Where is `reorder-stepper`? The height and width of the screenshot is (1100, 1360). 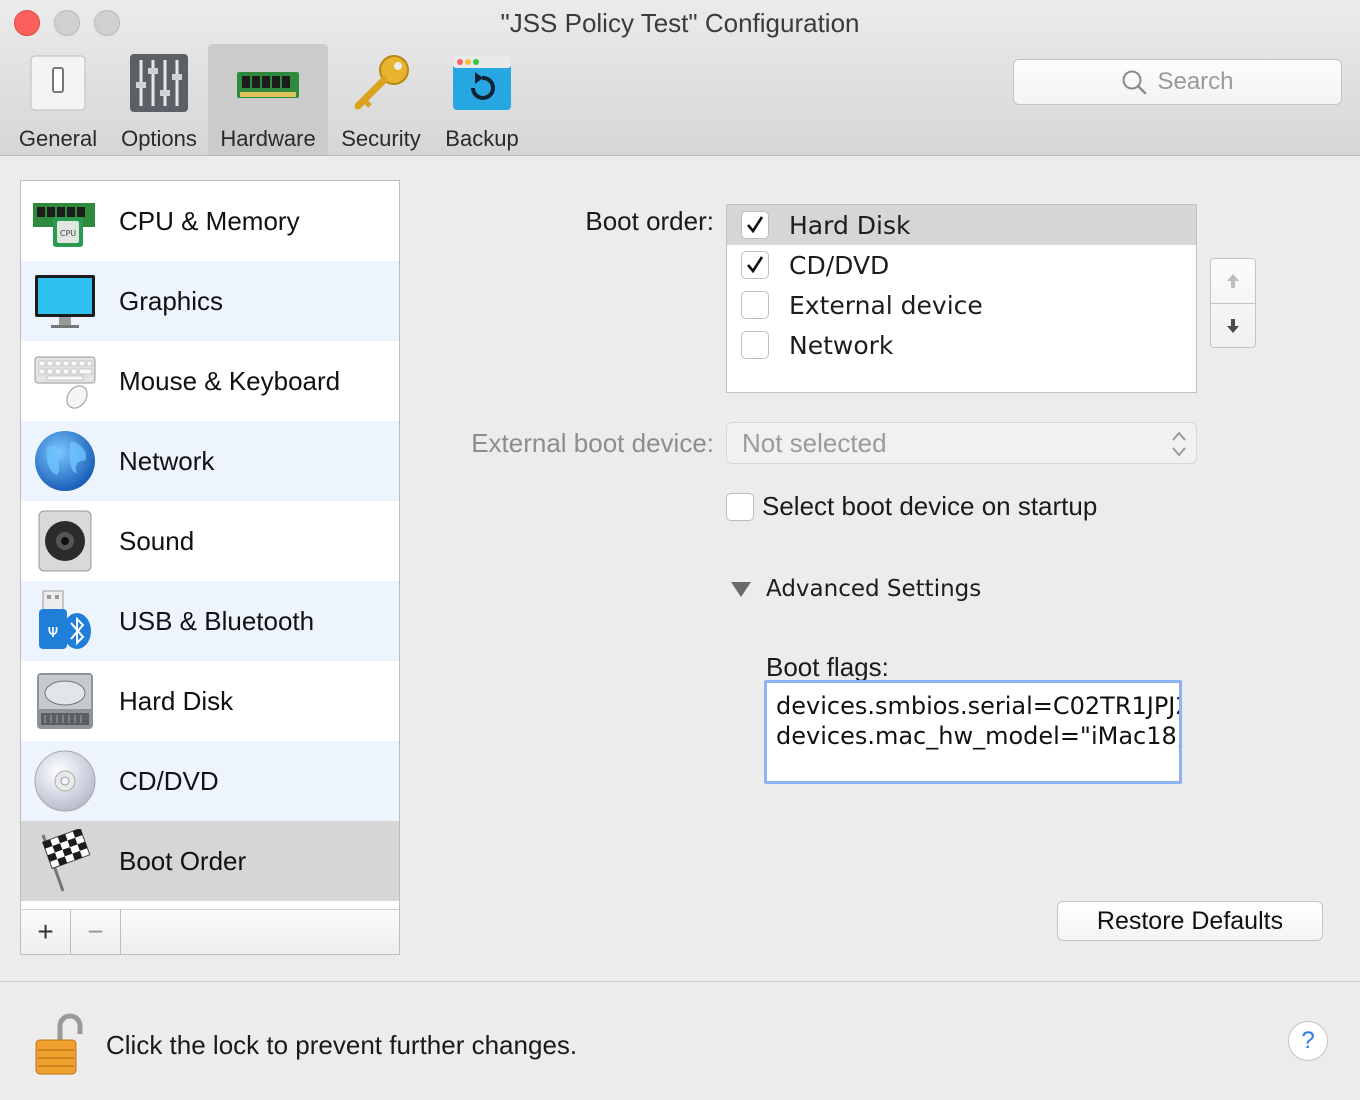
reorder-stepper is located at coordinates (1233, 303).